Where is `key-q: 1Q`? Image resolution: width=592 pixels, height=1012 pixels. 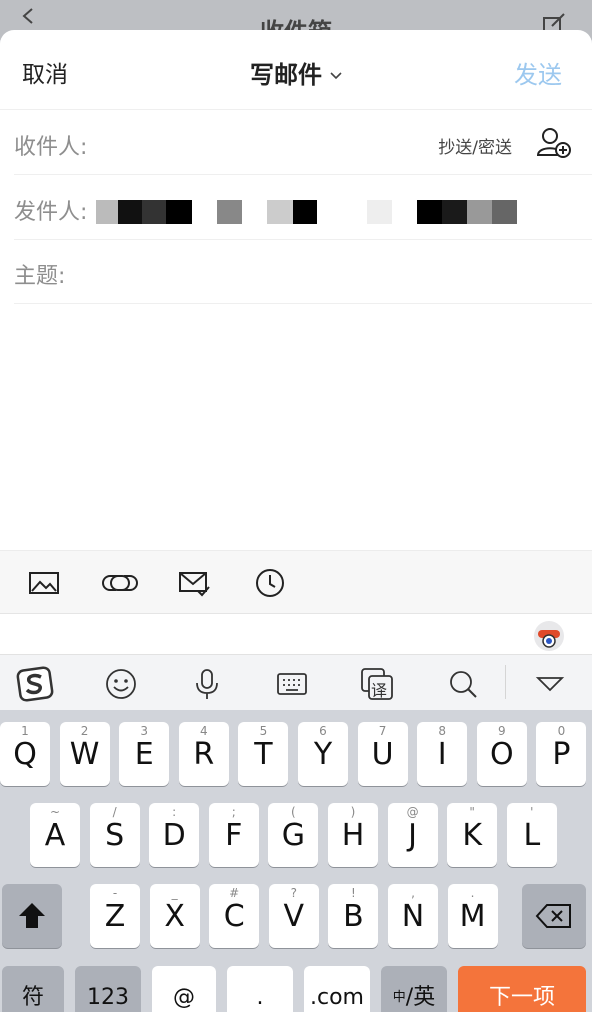 key-q: 1Q is located at coordinates (25, 754).